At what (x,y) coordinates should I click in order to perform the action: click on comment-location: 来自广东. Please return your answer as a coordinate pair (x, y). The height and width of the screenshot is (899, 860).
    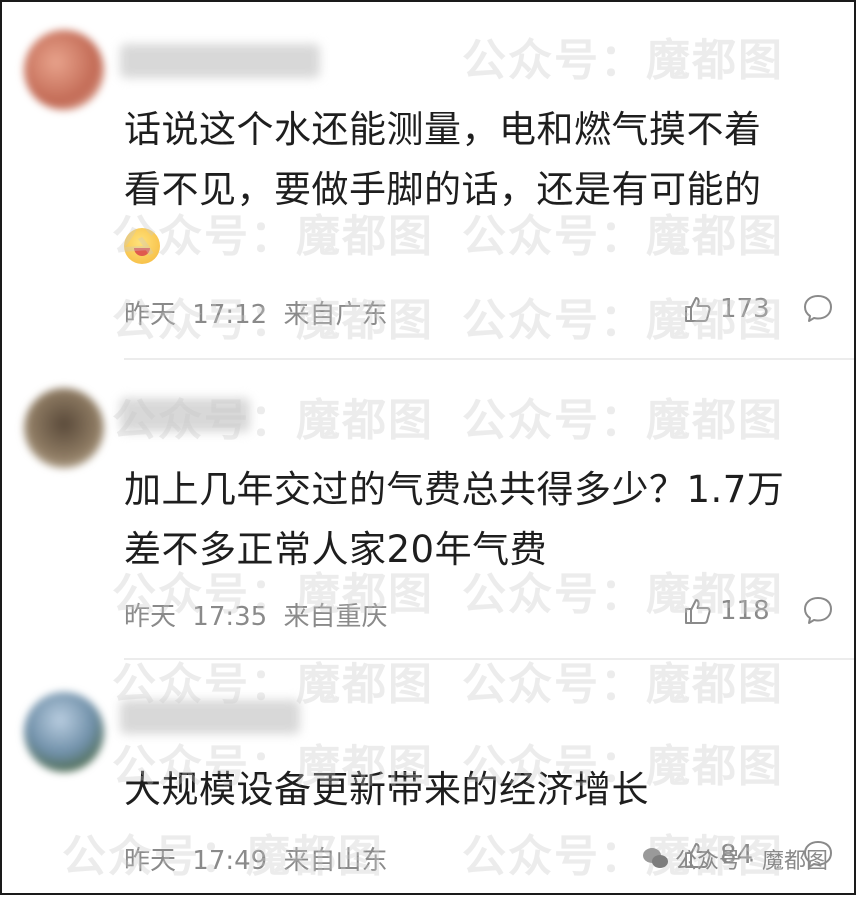
    Looking at the image, I should click on (335, 315).